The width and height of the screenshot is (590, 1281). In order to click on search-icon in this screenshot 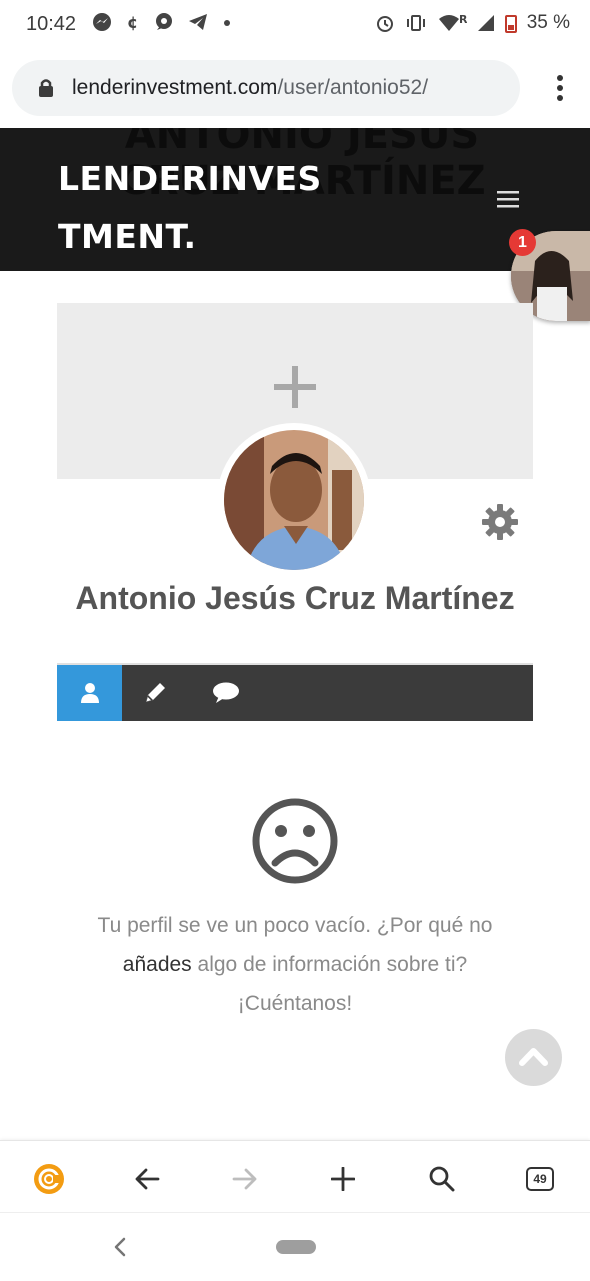, I will do `click(442, 1179)`.